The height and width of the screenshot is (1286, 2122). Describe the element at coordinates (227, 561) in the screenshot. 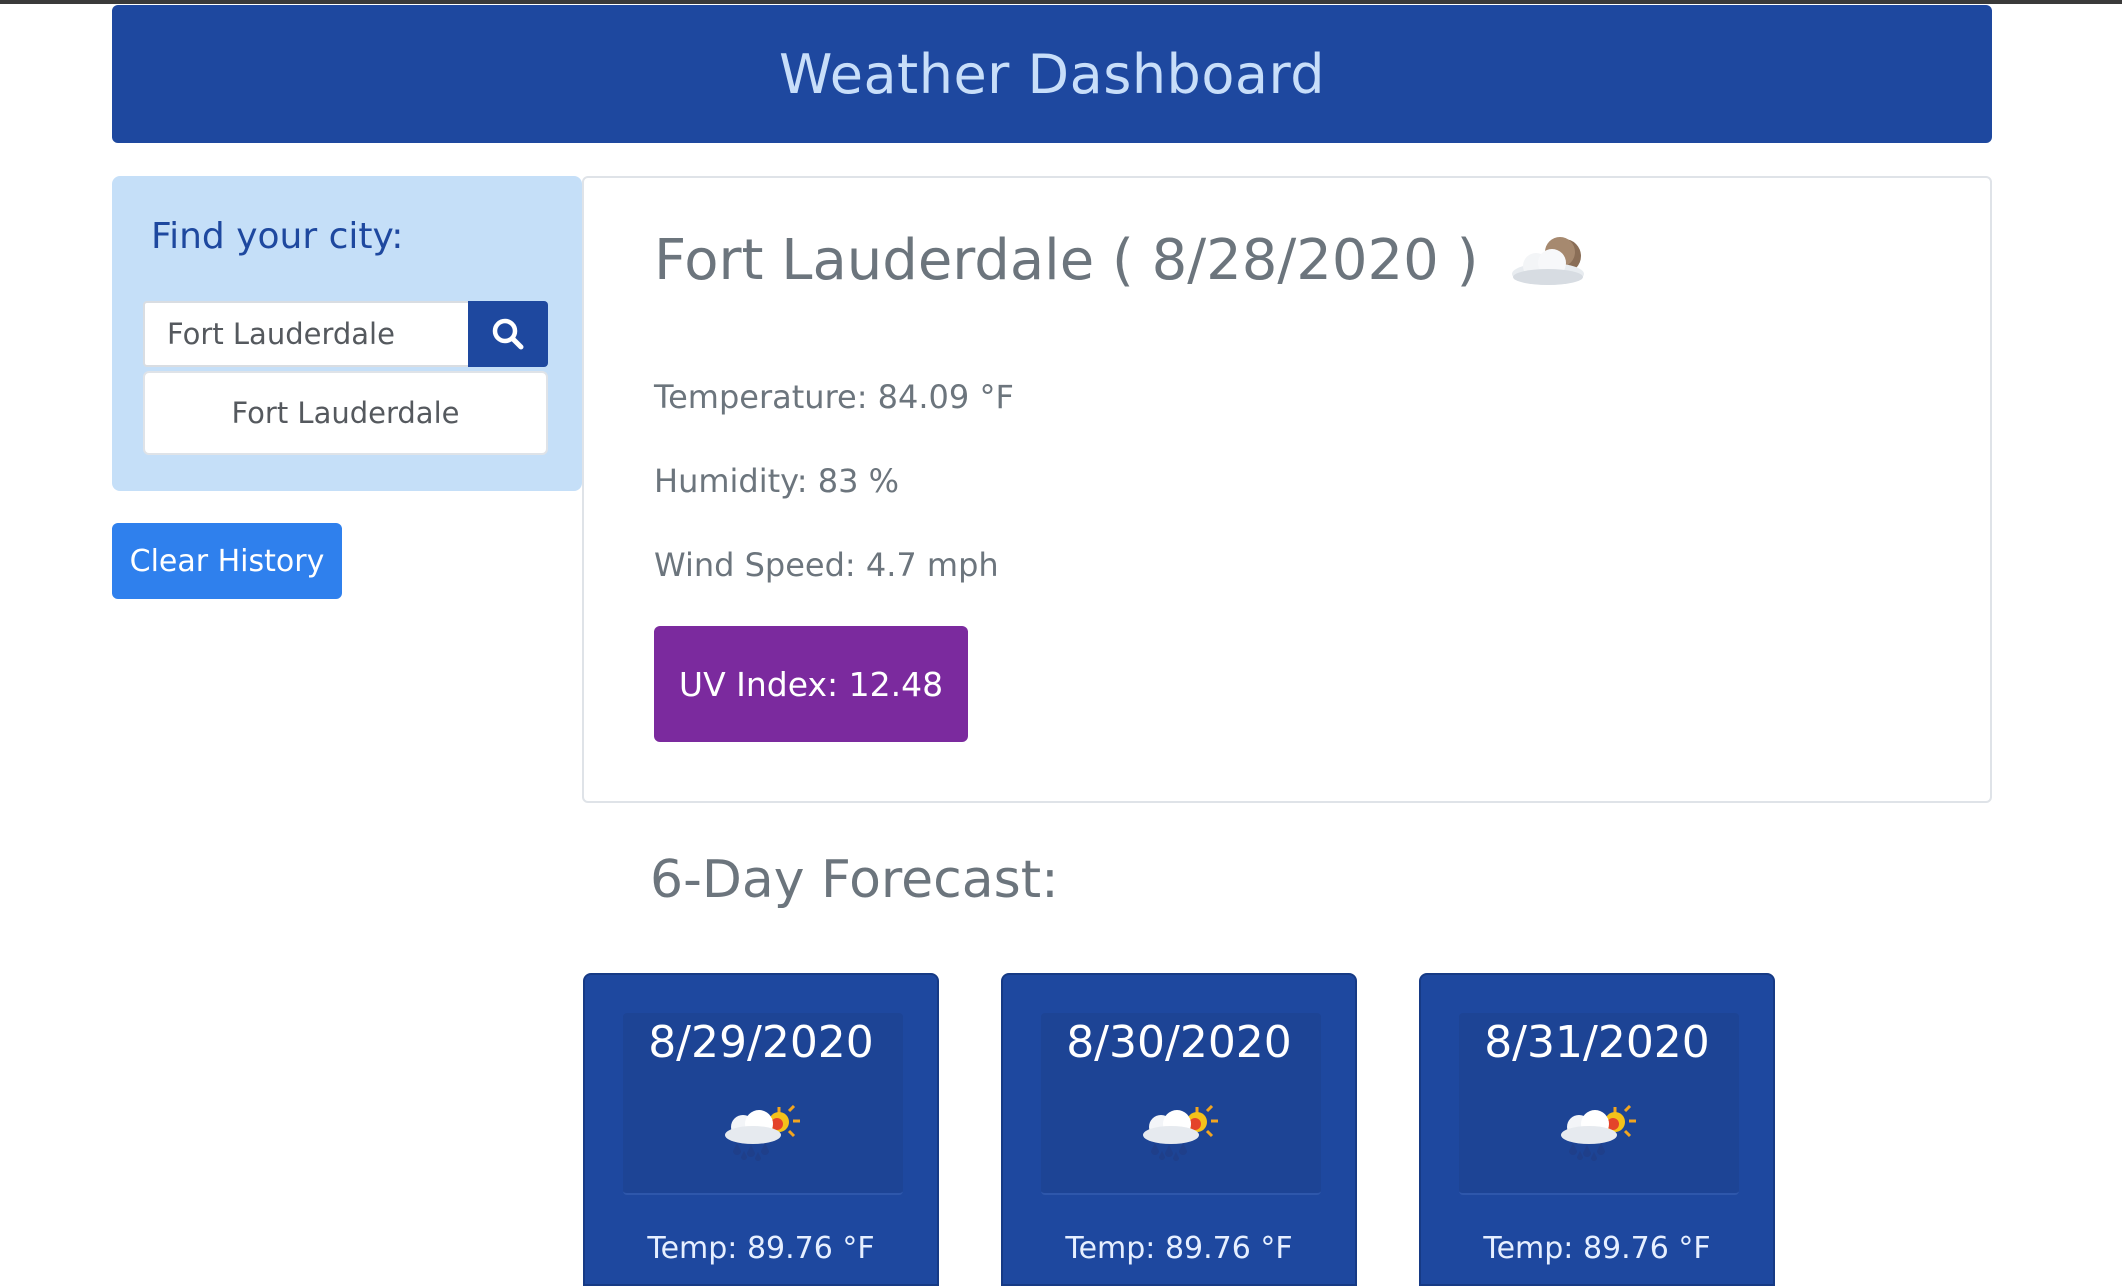

I see `clear-history-button: Clear History` at that location.